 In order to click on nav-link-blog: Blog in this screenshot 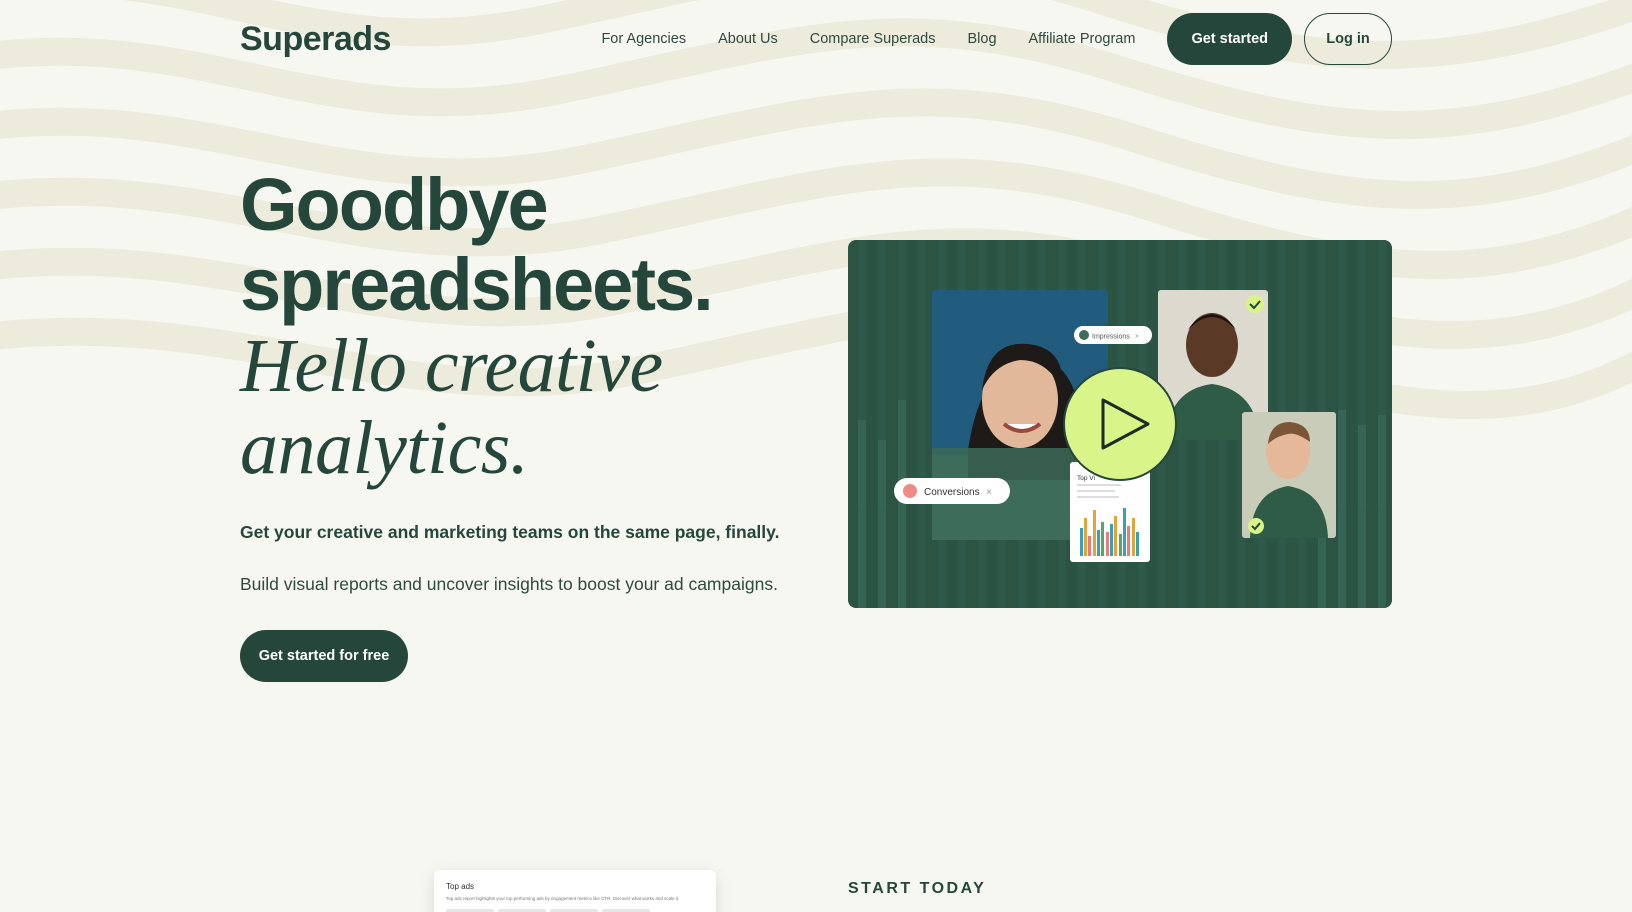, I will do `click(981, 39)`.